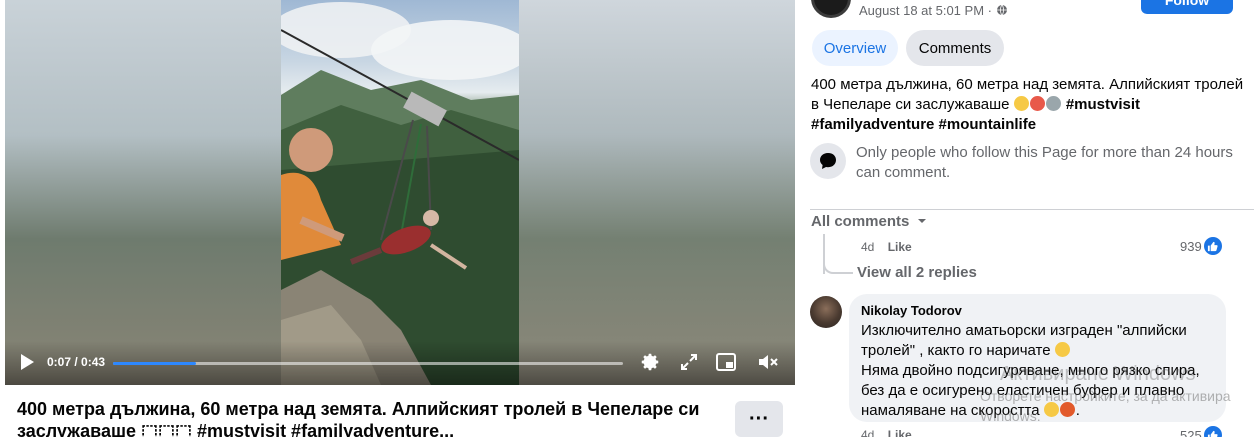 This screenshot has height=437, width=1254. I want to click on comment-reaction-count: 939, so click(1201, 246).